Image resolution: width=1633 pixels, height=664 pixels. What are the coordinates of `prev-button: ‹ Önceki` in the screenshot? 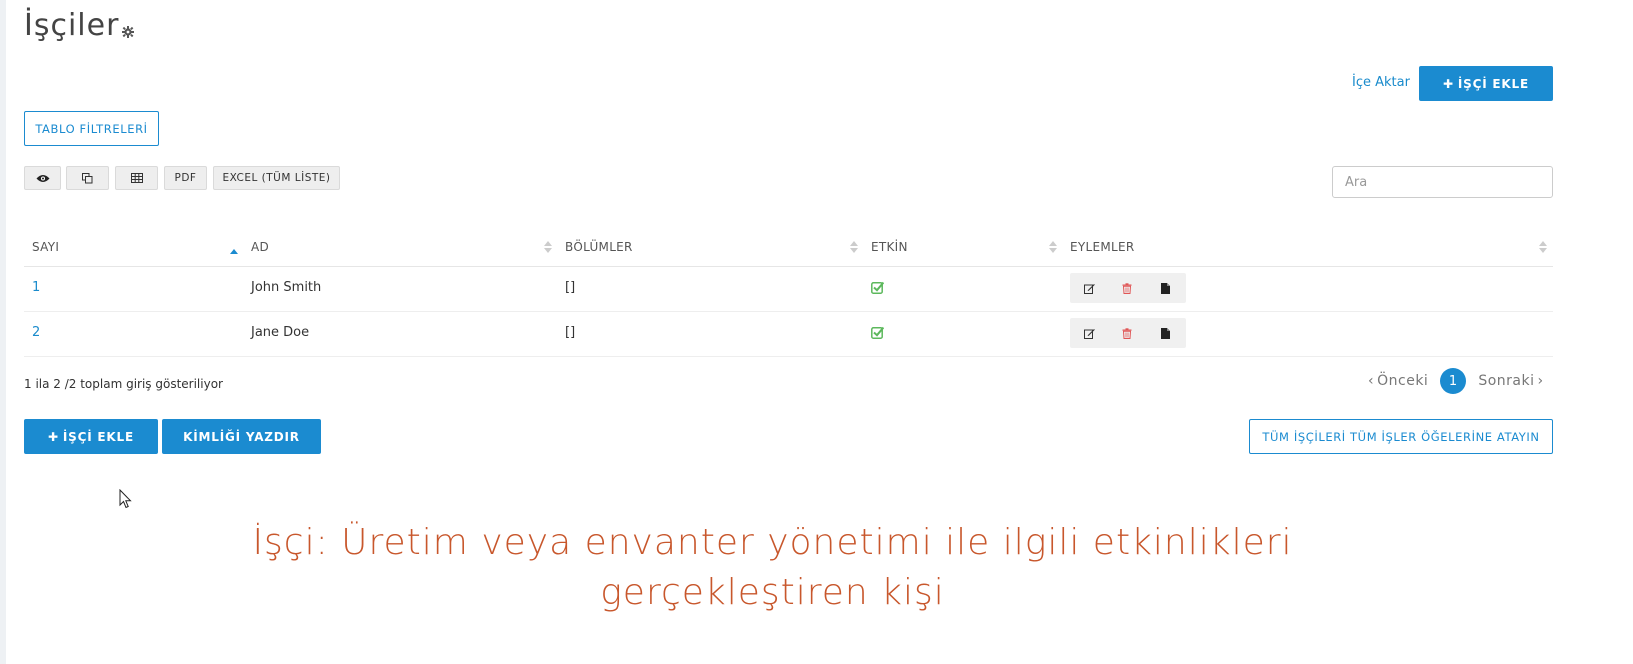 It's located at (1398, 381).